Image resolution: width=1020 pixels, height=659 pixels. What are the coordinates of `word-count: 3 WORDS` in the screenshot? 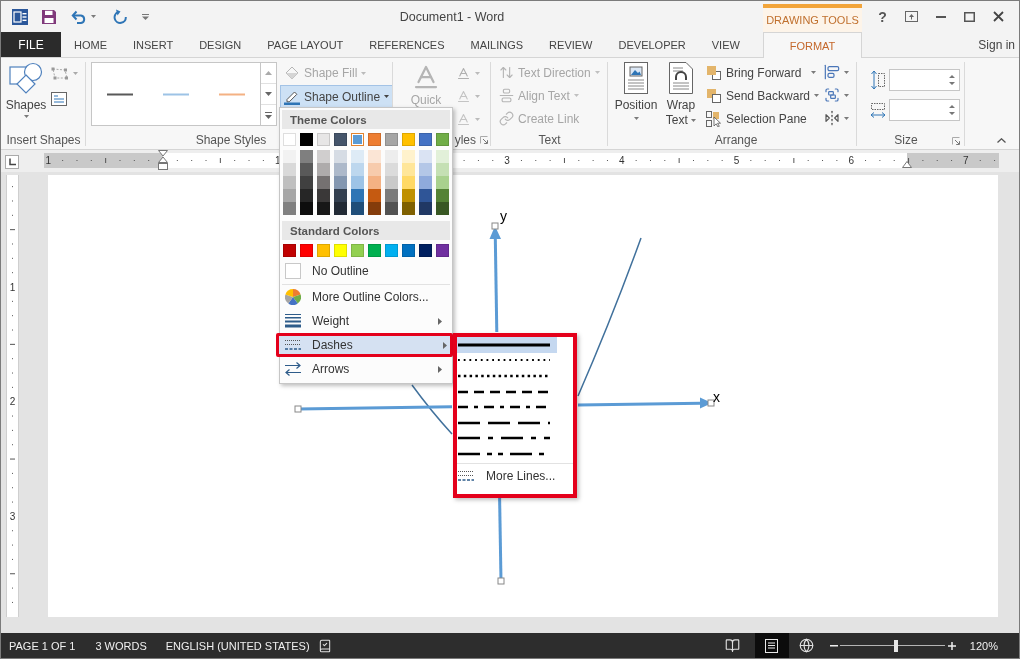 It's located at (121, 645).